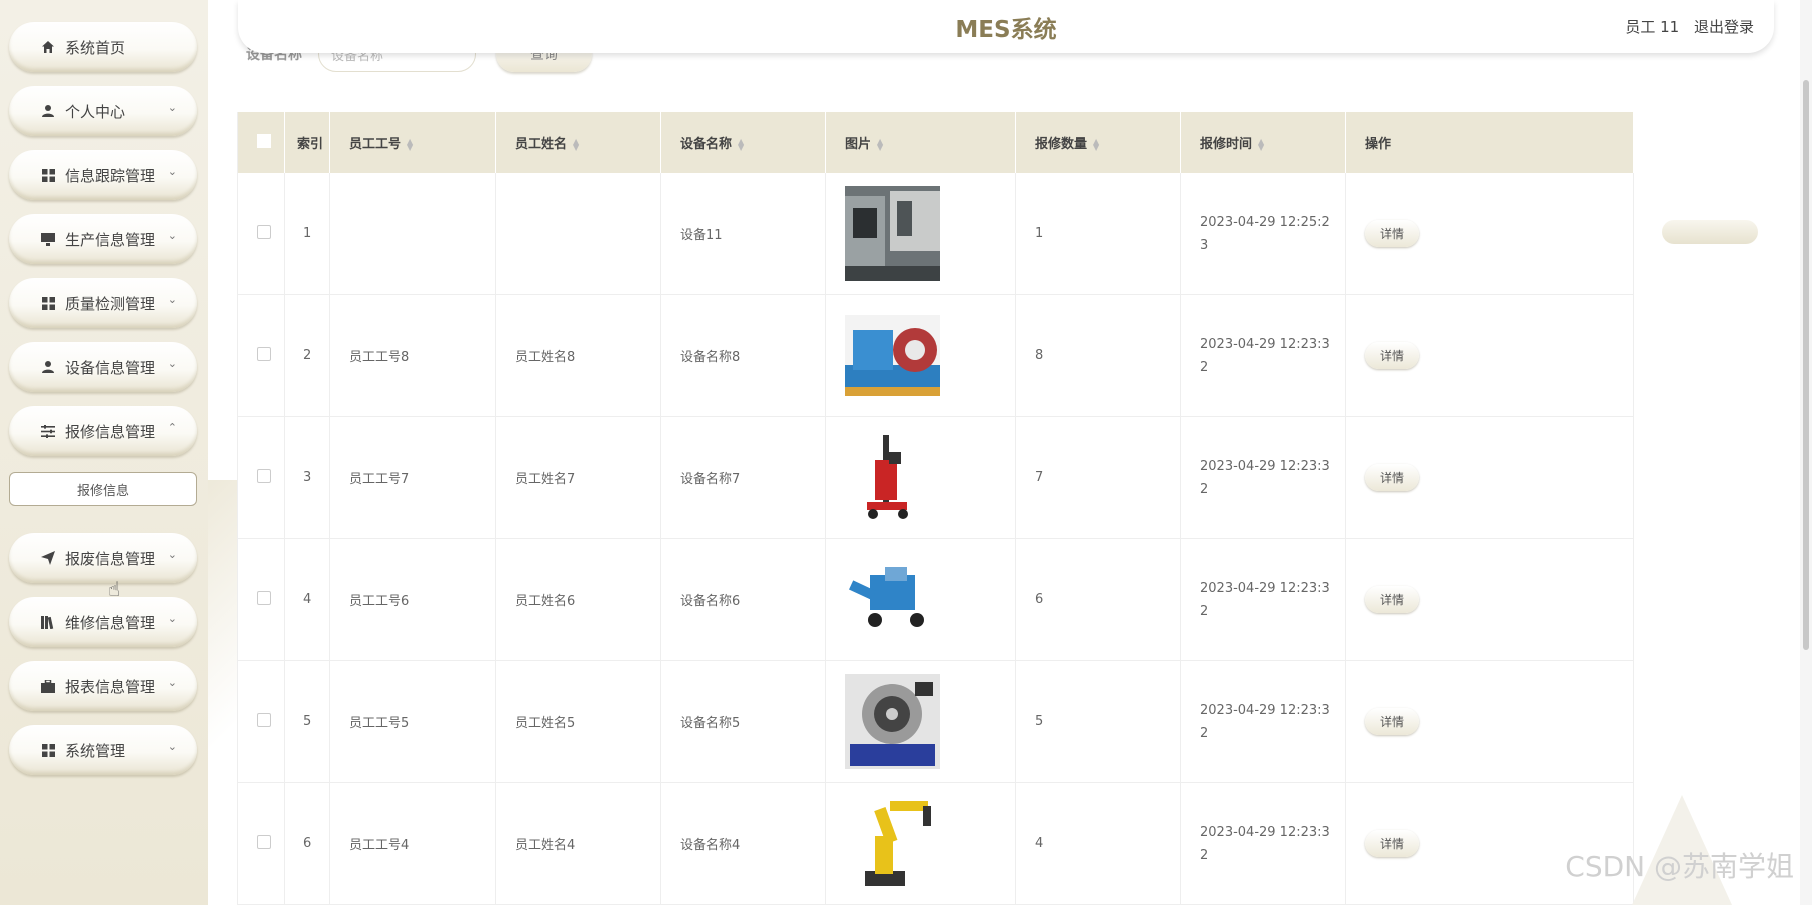  Describe the element at coordinates (892, 477) in the screenshot. I see `device-photo-forklift` at that location.